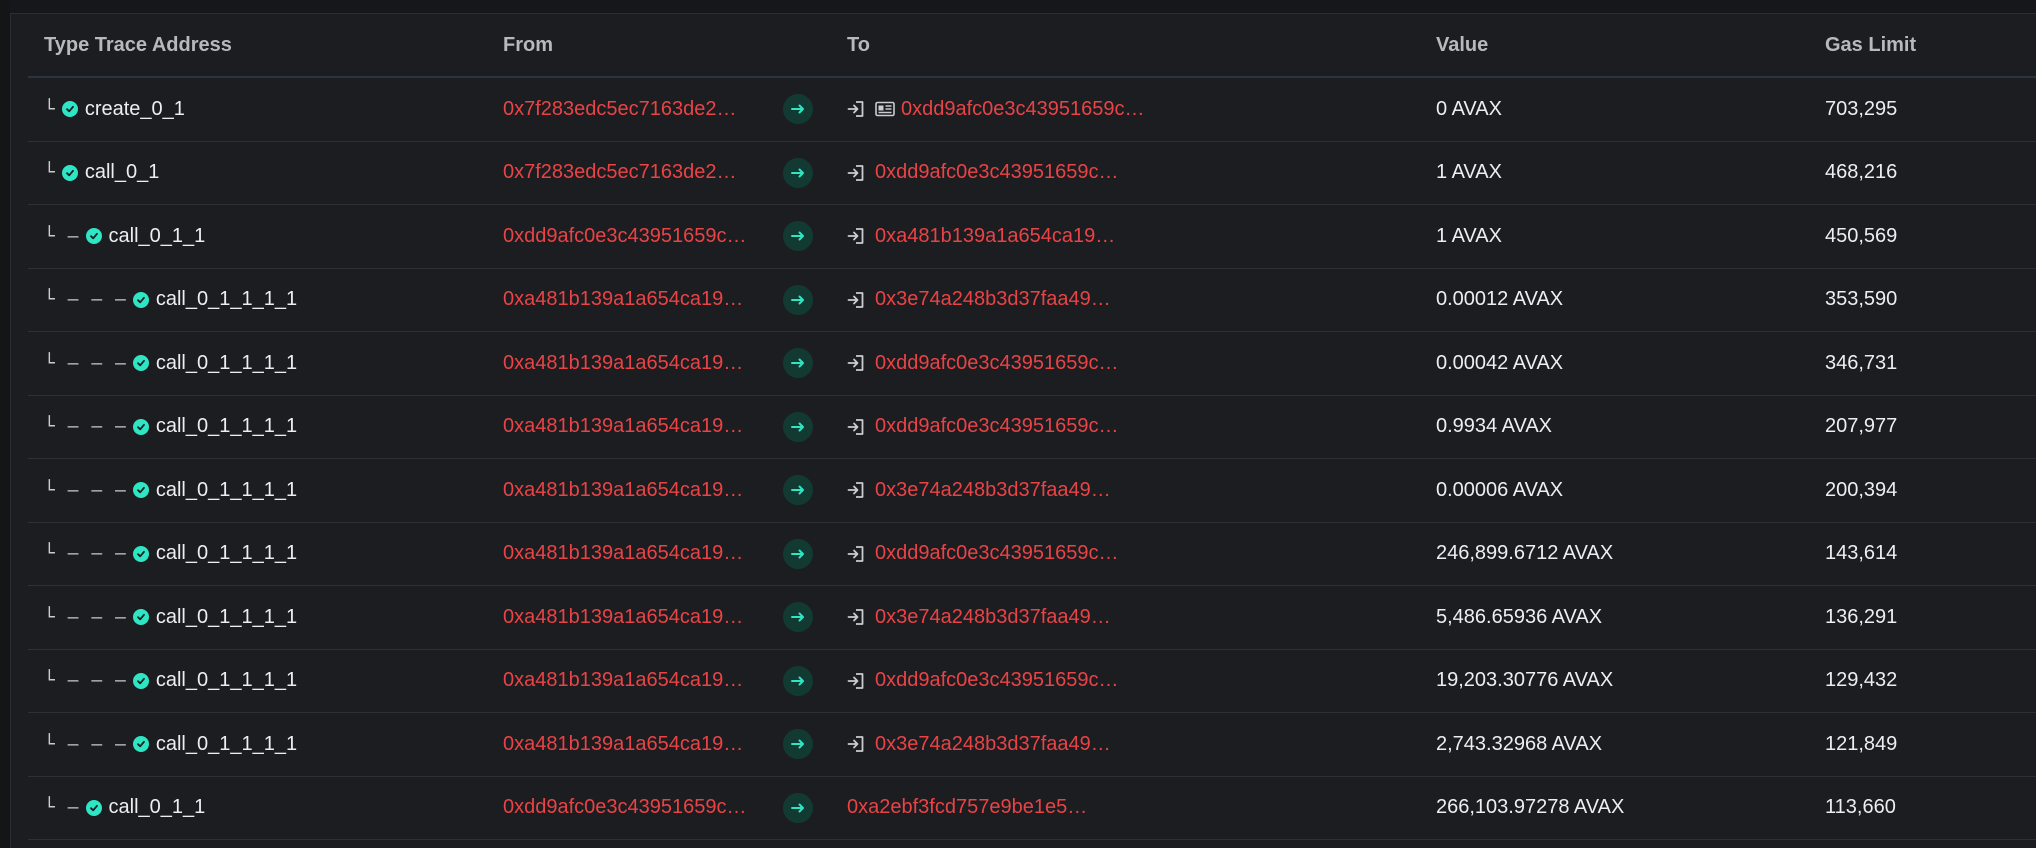 Image resolution: width=2036 pixels, height=848 pixels. I want to click on gas-limit-cell: 136,291, so click(1861, 616).